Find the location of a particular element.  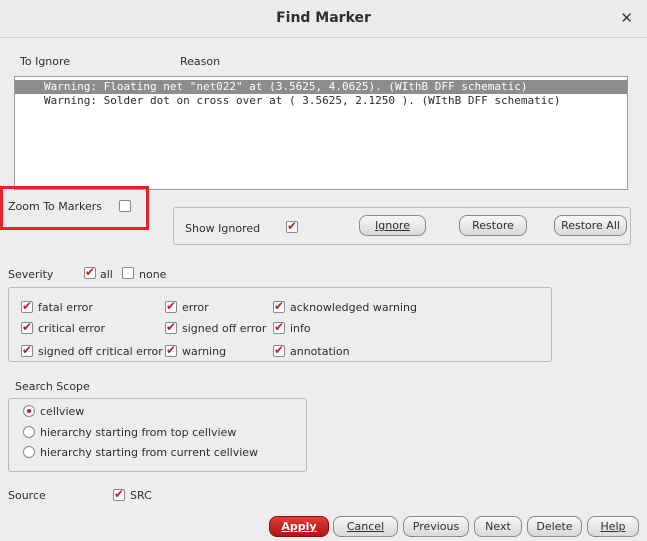

search-scope-label: Search Scope is located at coordinates (52, 386).